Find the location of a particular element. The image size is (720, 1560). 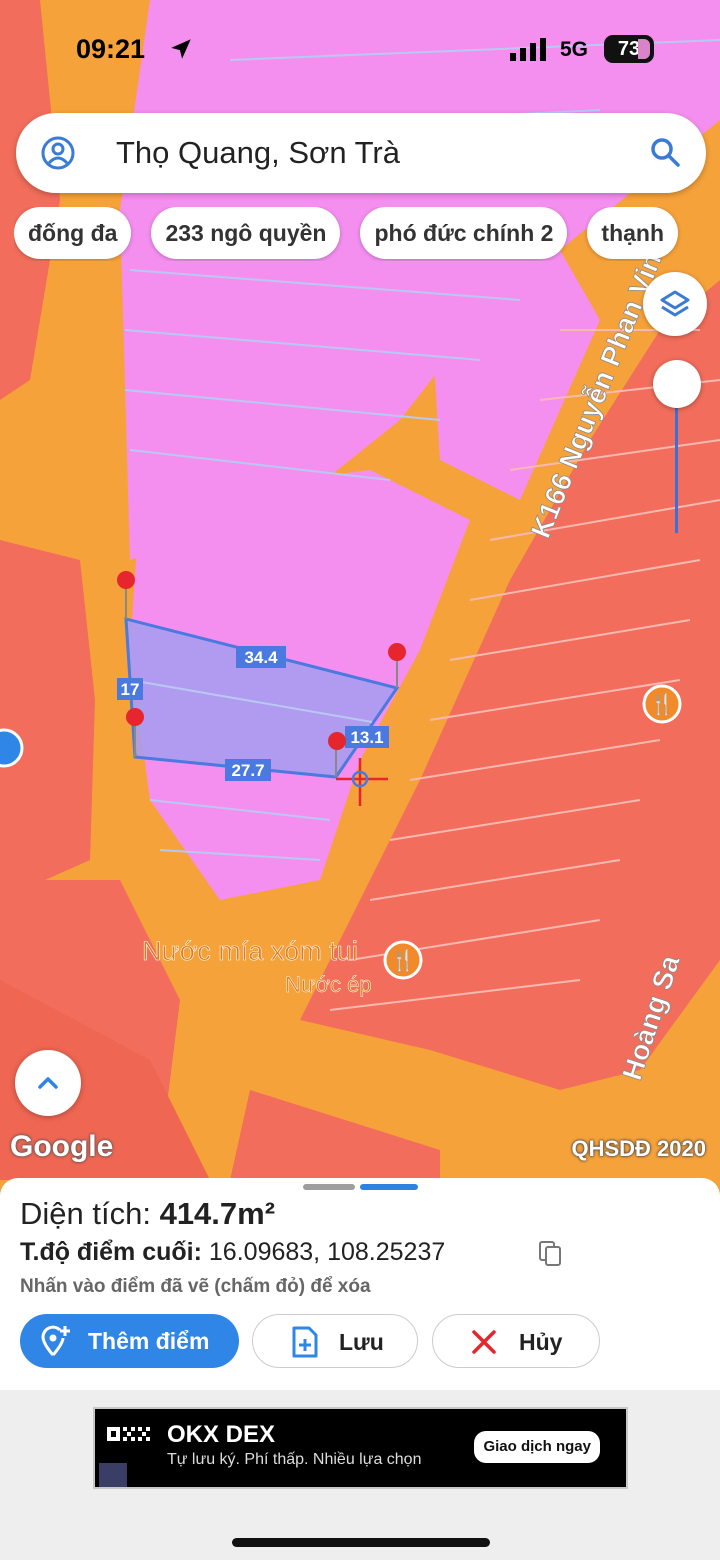

add-location-icon is located at coordinates (55, 1341).